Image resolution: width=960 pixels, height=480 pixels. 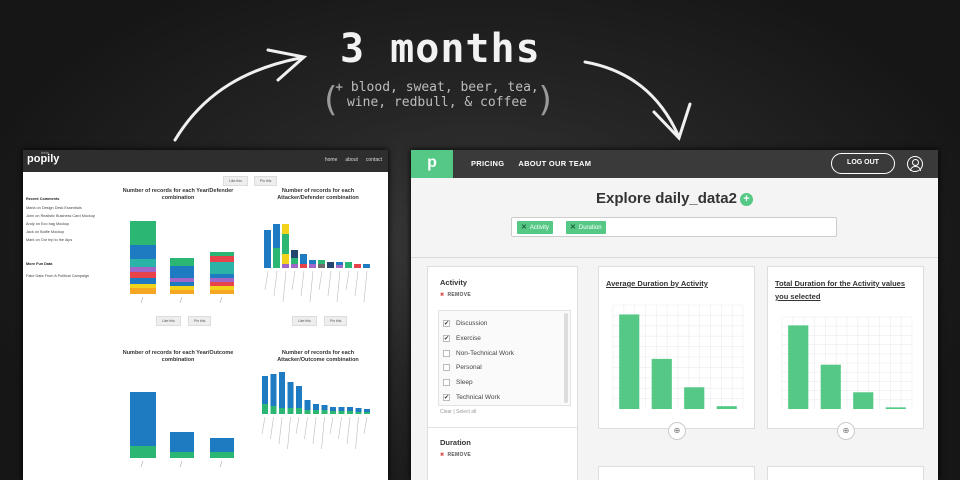 What do you see at coordinates (674, 227) in the screenshot?
I see `variable-search-input: ✕ Activity ✕ Duration` at bounding box center [674, 227].